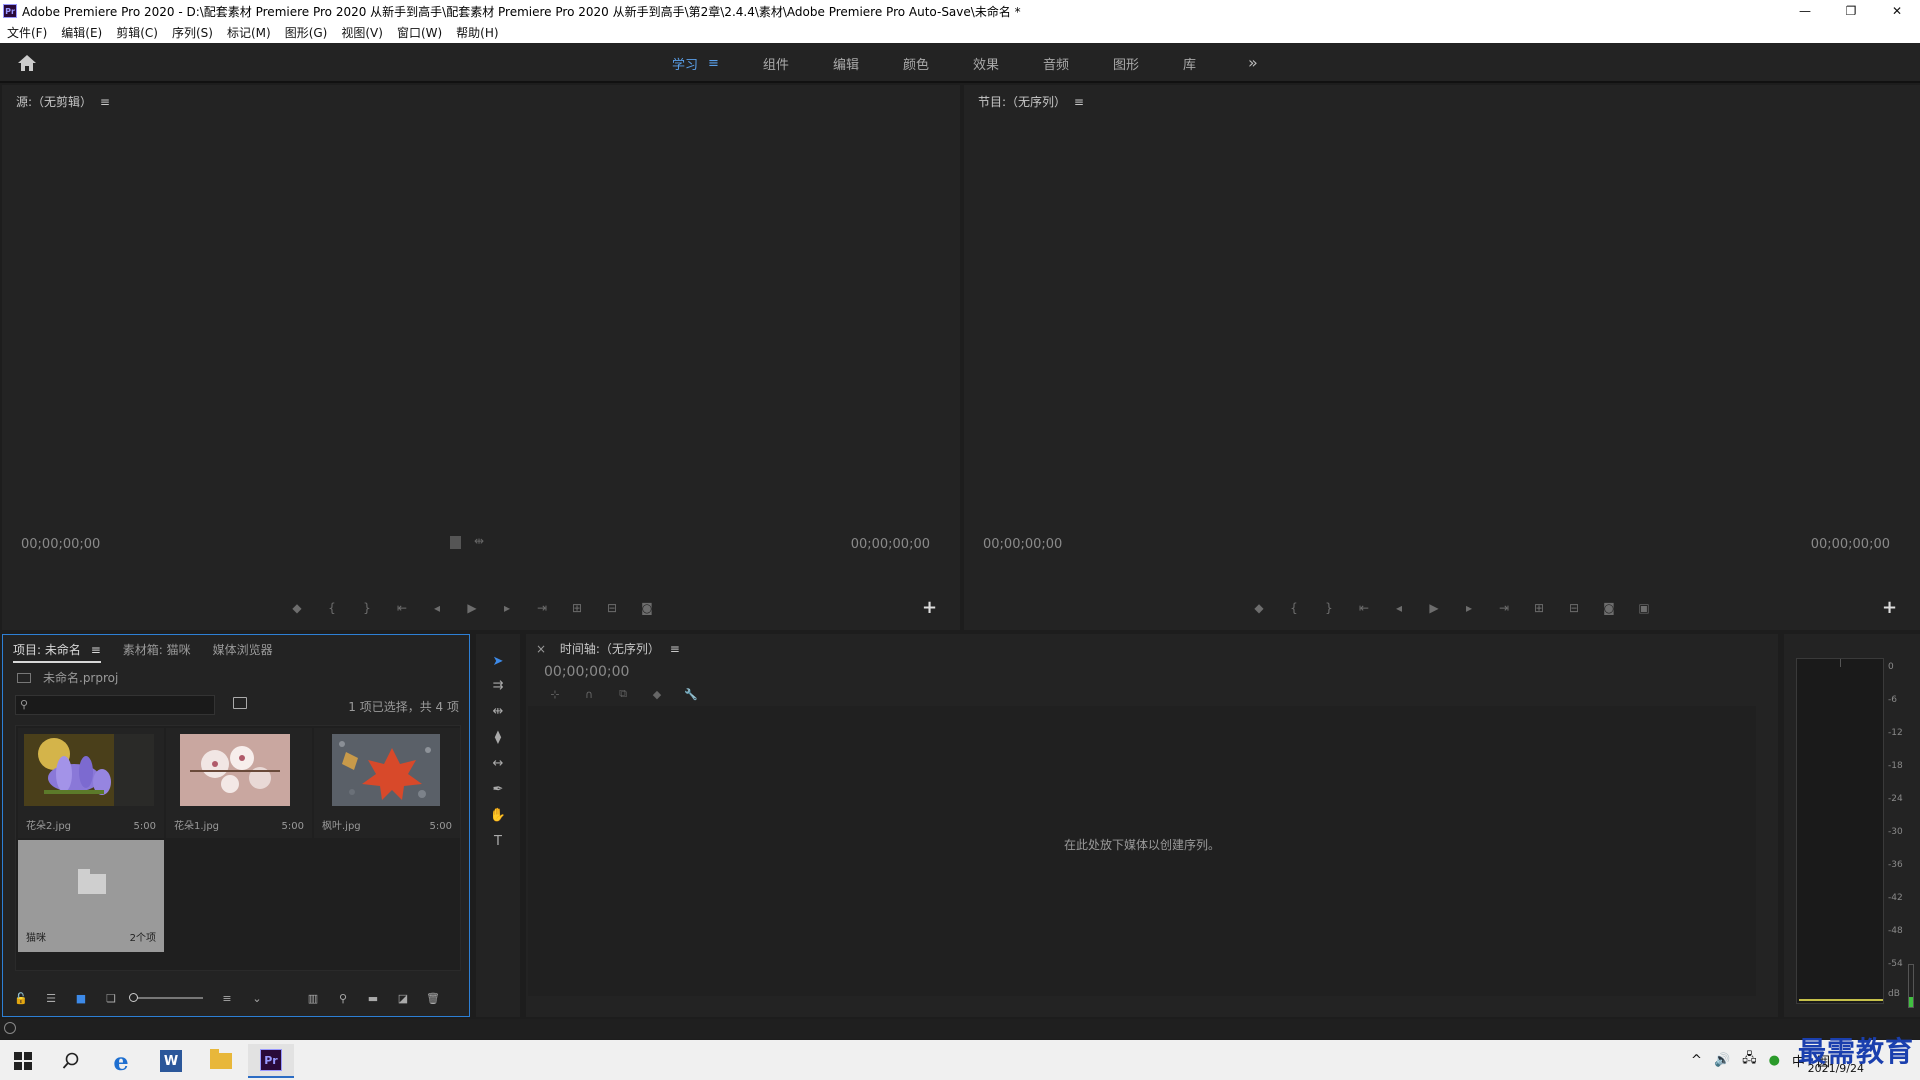  What do you see at coordinates (171, 1061) in the screenshot?
I see `taskbar-word: W` at bounding box center [171, 1061].